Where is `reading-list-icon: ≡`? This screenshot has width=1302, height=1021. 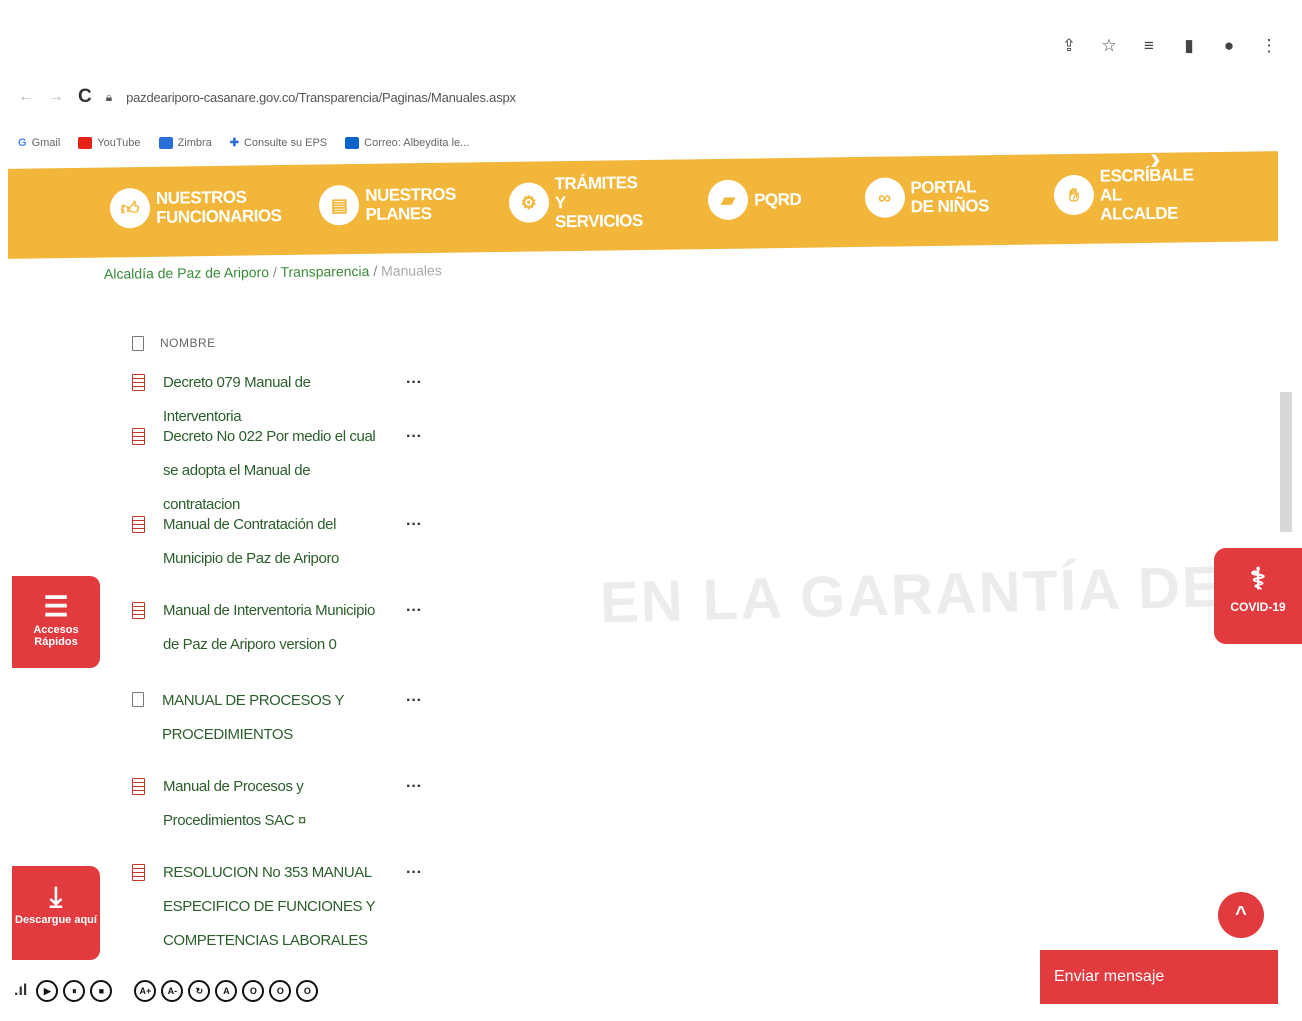 reading-list-icon: ≡ is located at coordinates (1149, 46).